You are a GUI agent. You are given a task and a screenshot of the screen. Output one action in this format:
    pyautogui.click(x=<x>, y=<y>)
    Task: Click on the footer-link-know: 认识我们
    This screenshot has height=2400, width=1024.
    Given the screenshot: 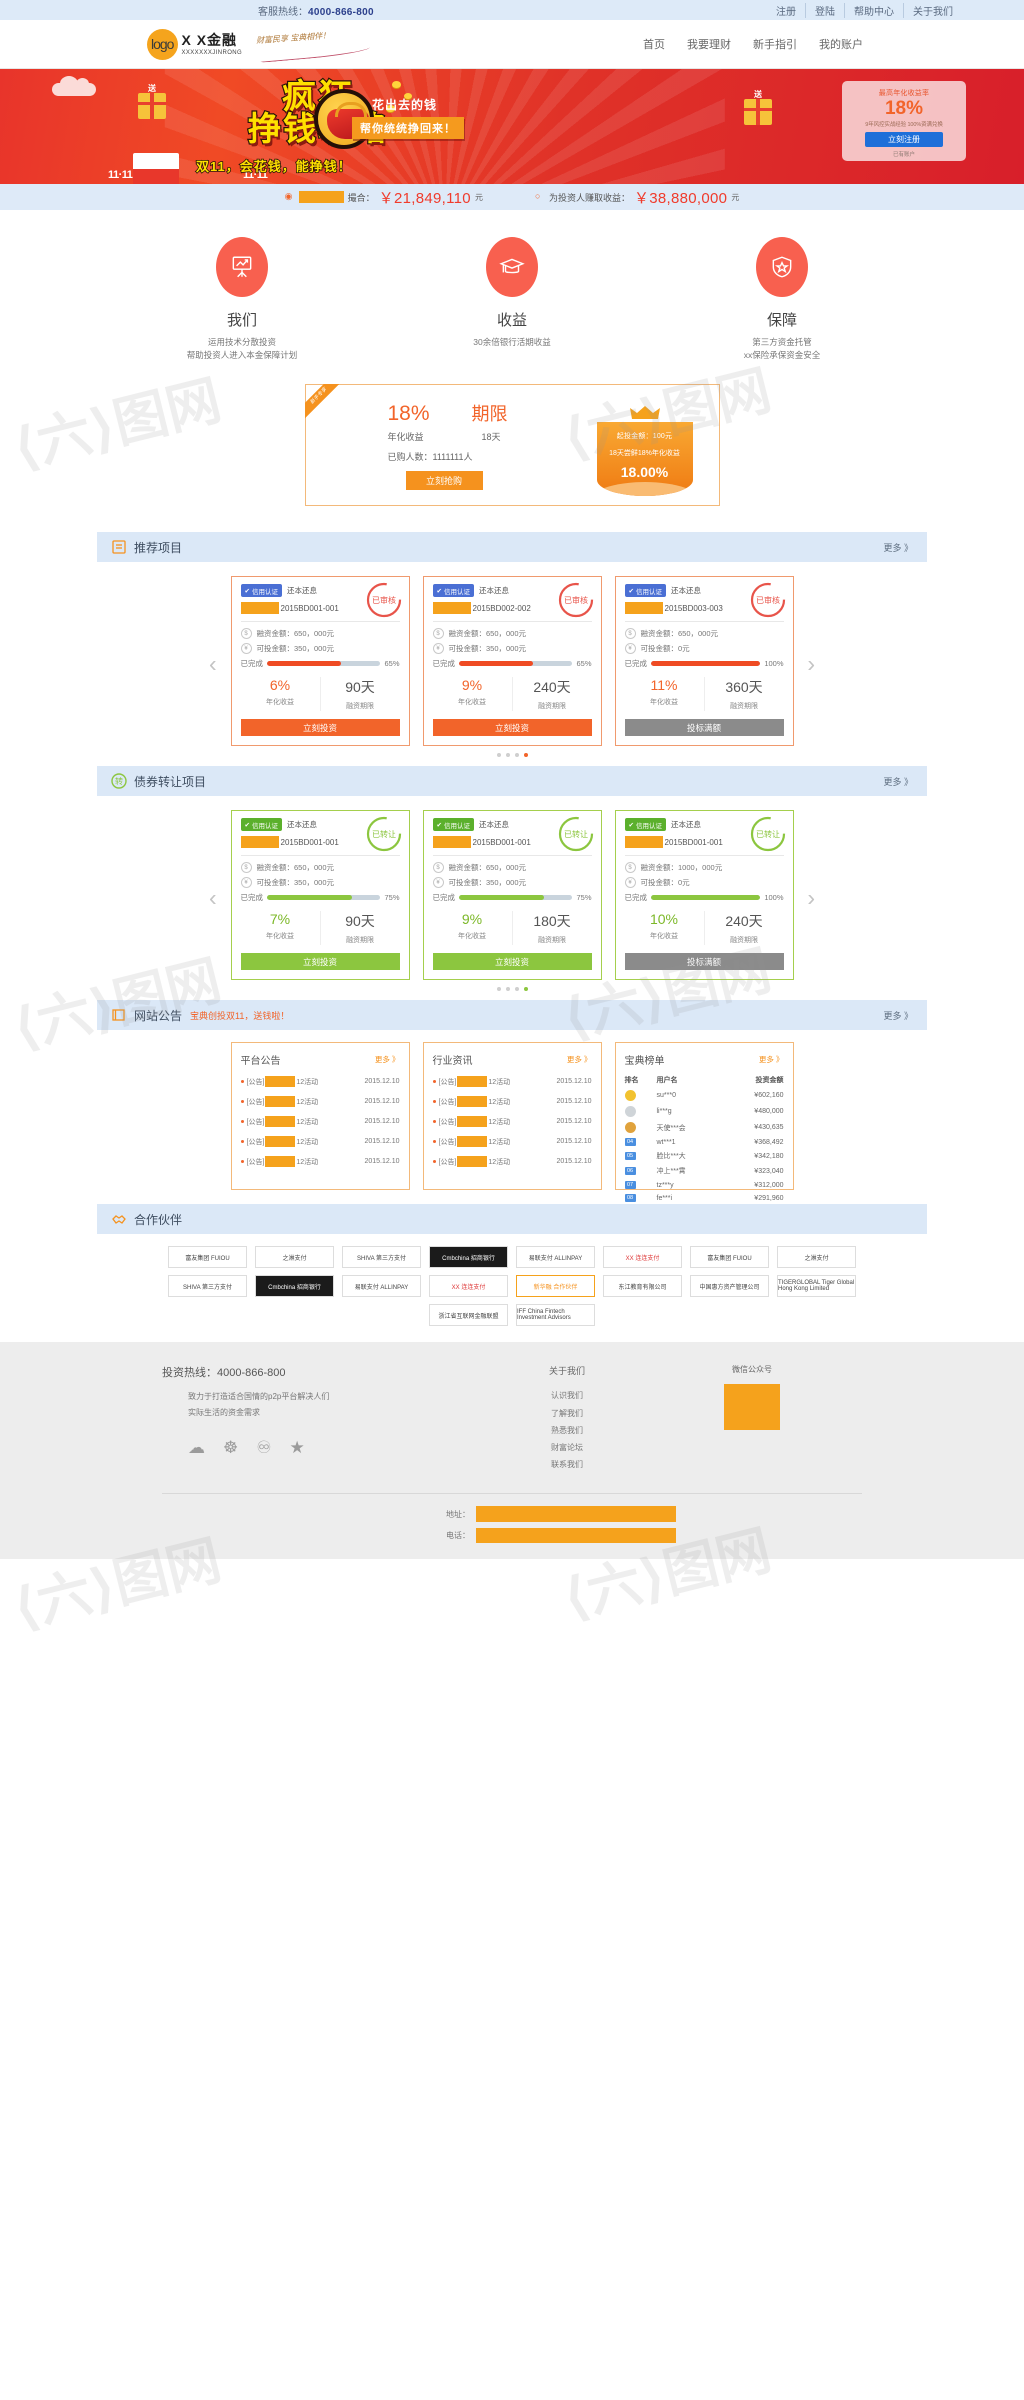 What is the action you would take?
    pyautogui.click(x=567, y=1395)
    